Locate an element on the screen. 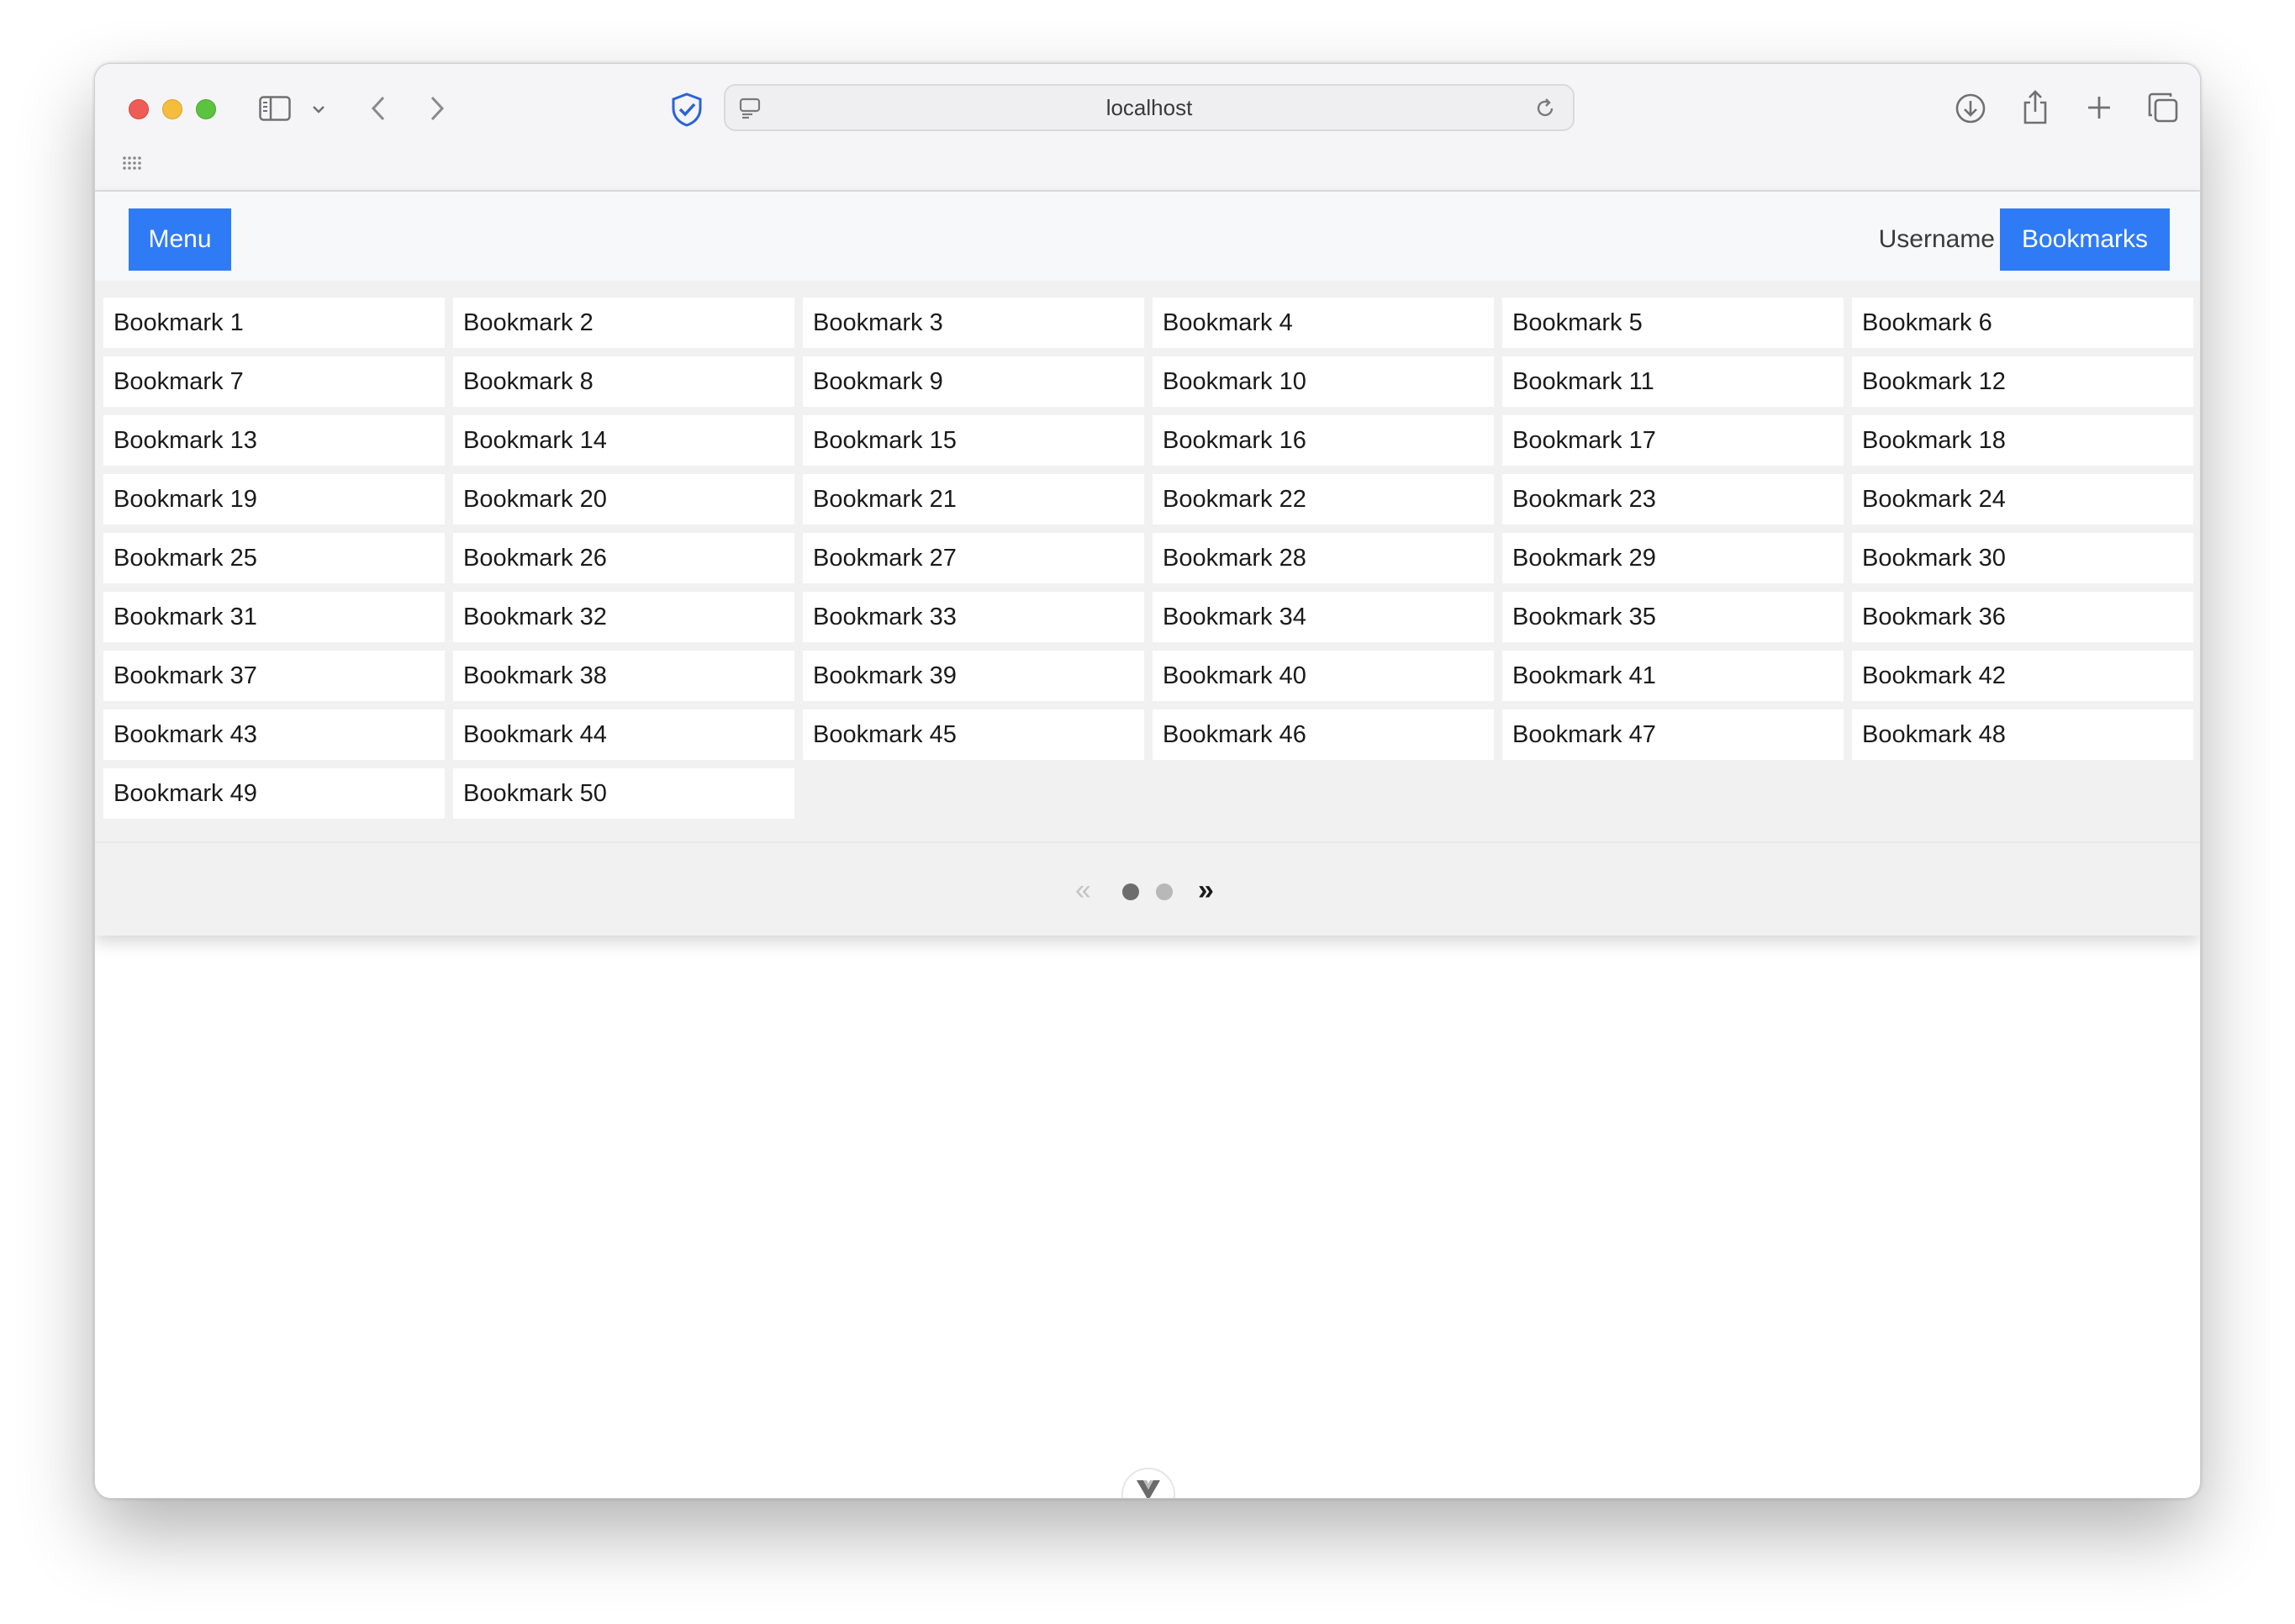  bookmark-item: Bookmark 32 is located at coordinates (623, 617).